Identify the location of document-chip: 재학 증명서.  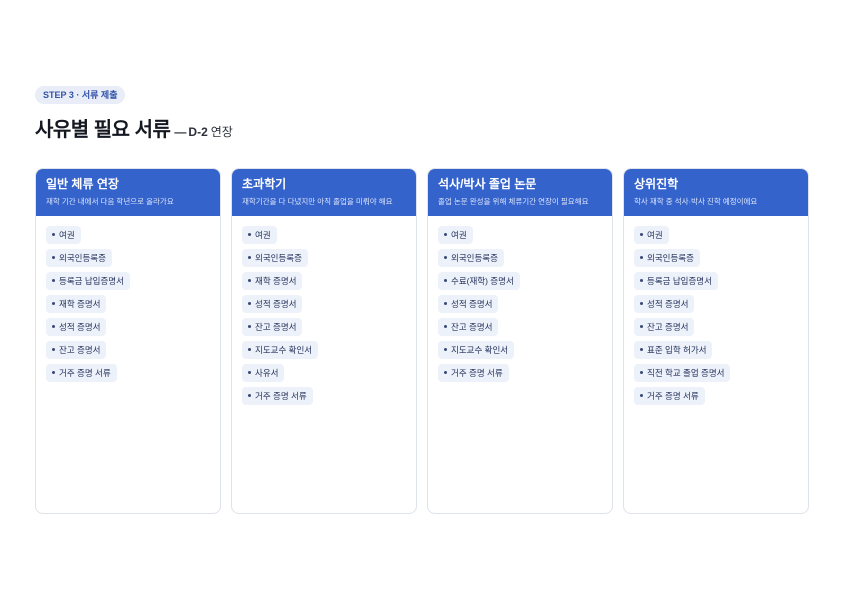
(76, 304).